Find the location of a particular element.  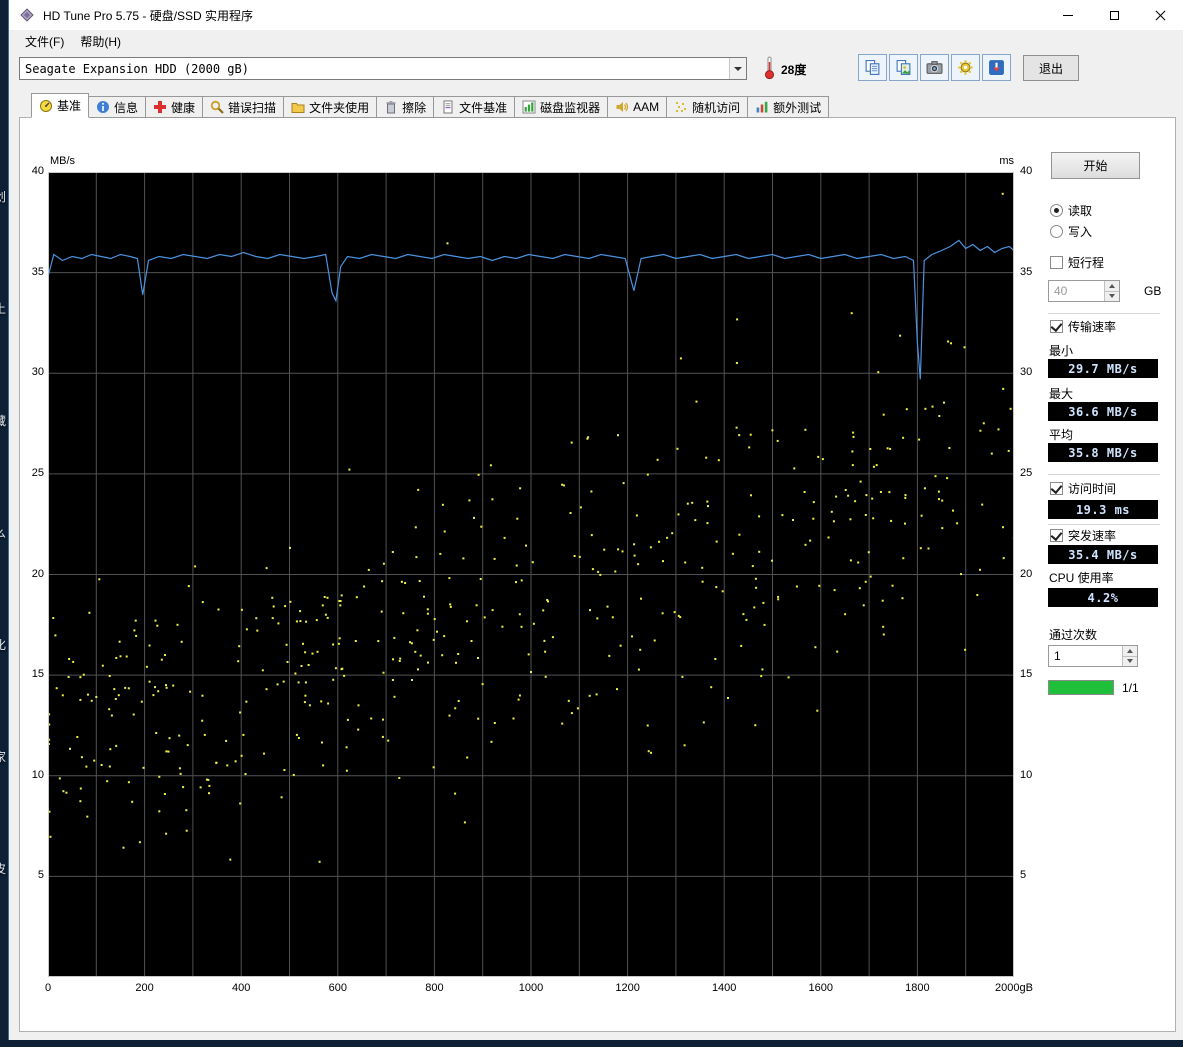

tab-extra-tests: 额外测试 is located at coordinates (788, 107).